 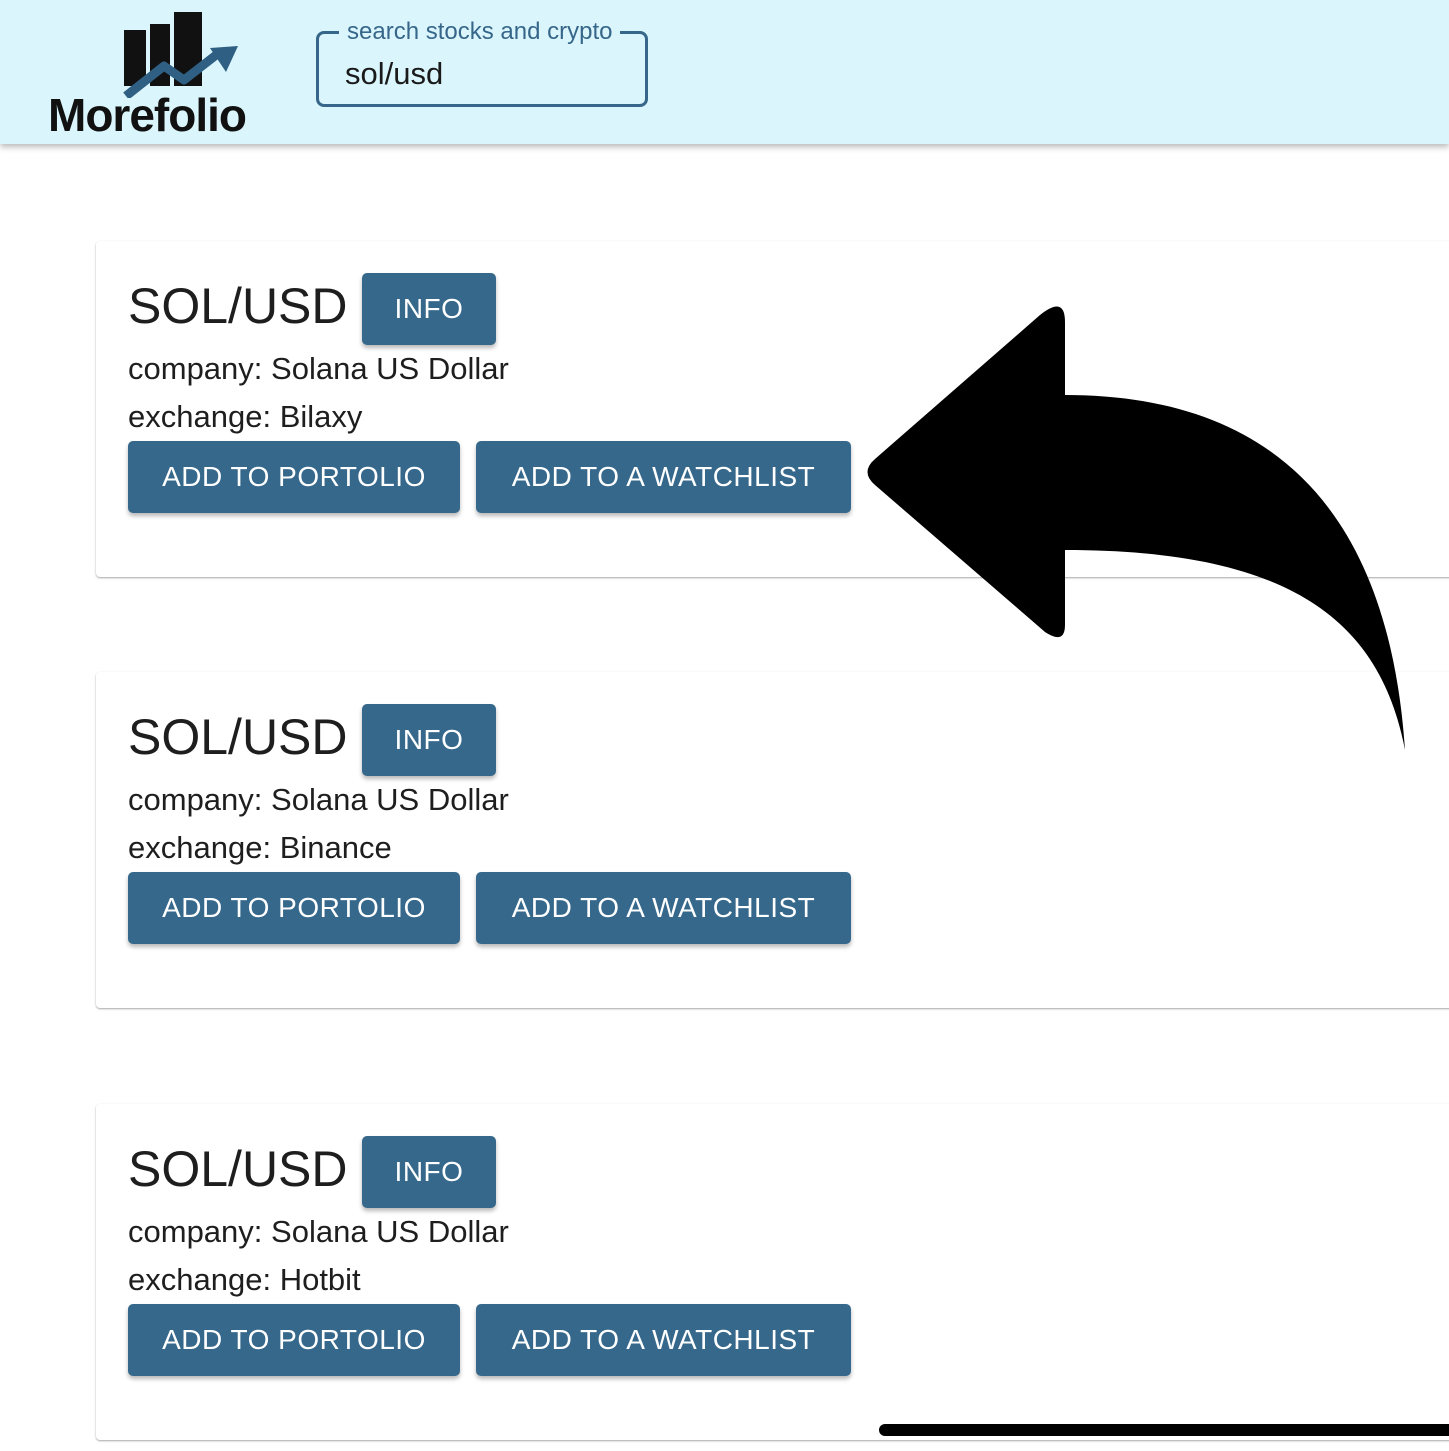 I want to click on exchange-value: Binance, so click(x=335, y=847).